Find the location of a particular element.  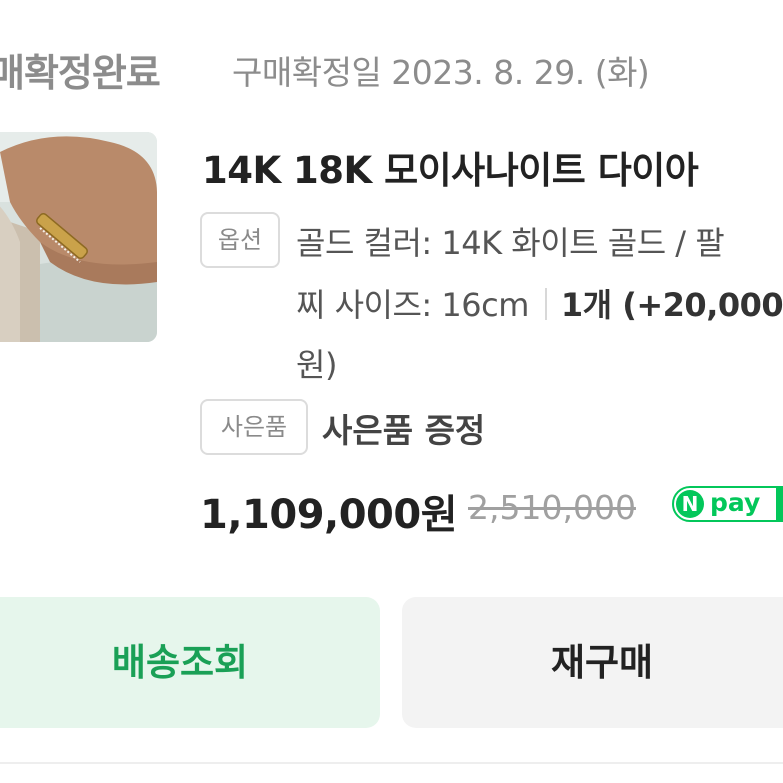

npay-label: pay is located at coordinates (735, 502).